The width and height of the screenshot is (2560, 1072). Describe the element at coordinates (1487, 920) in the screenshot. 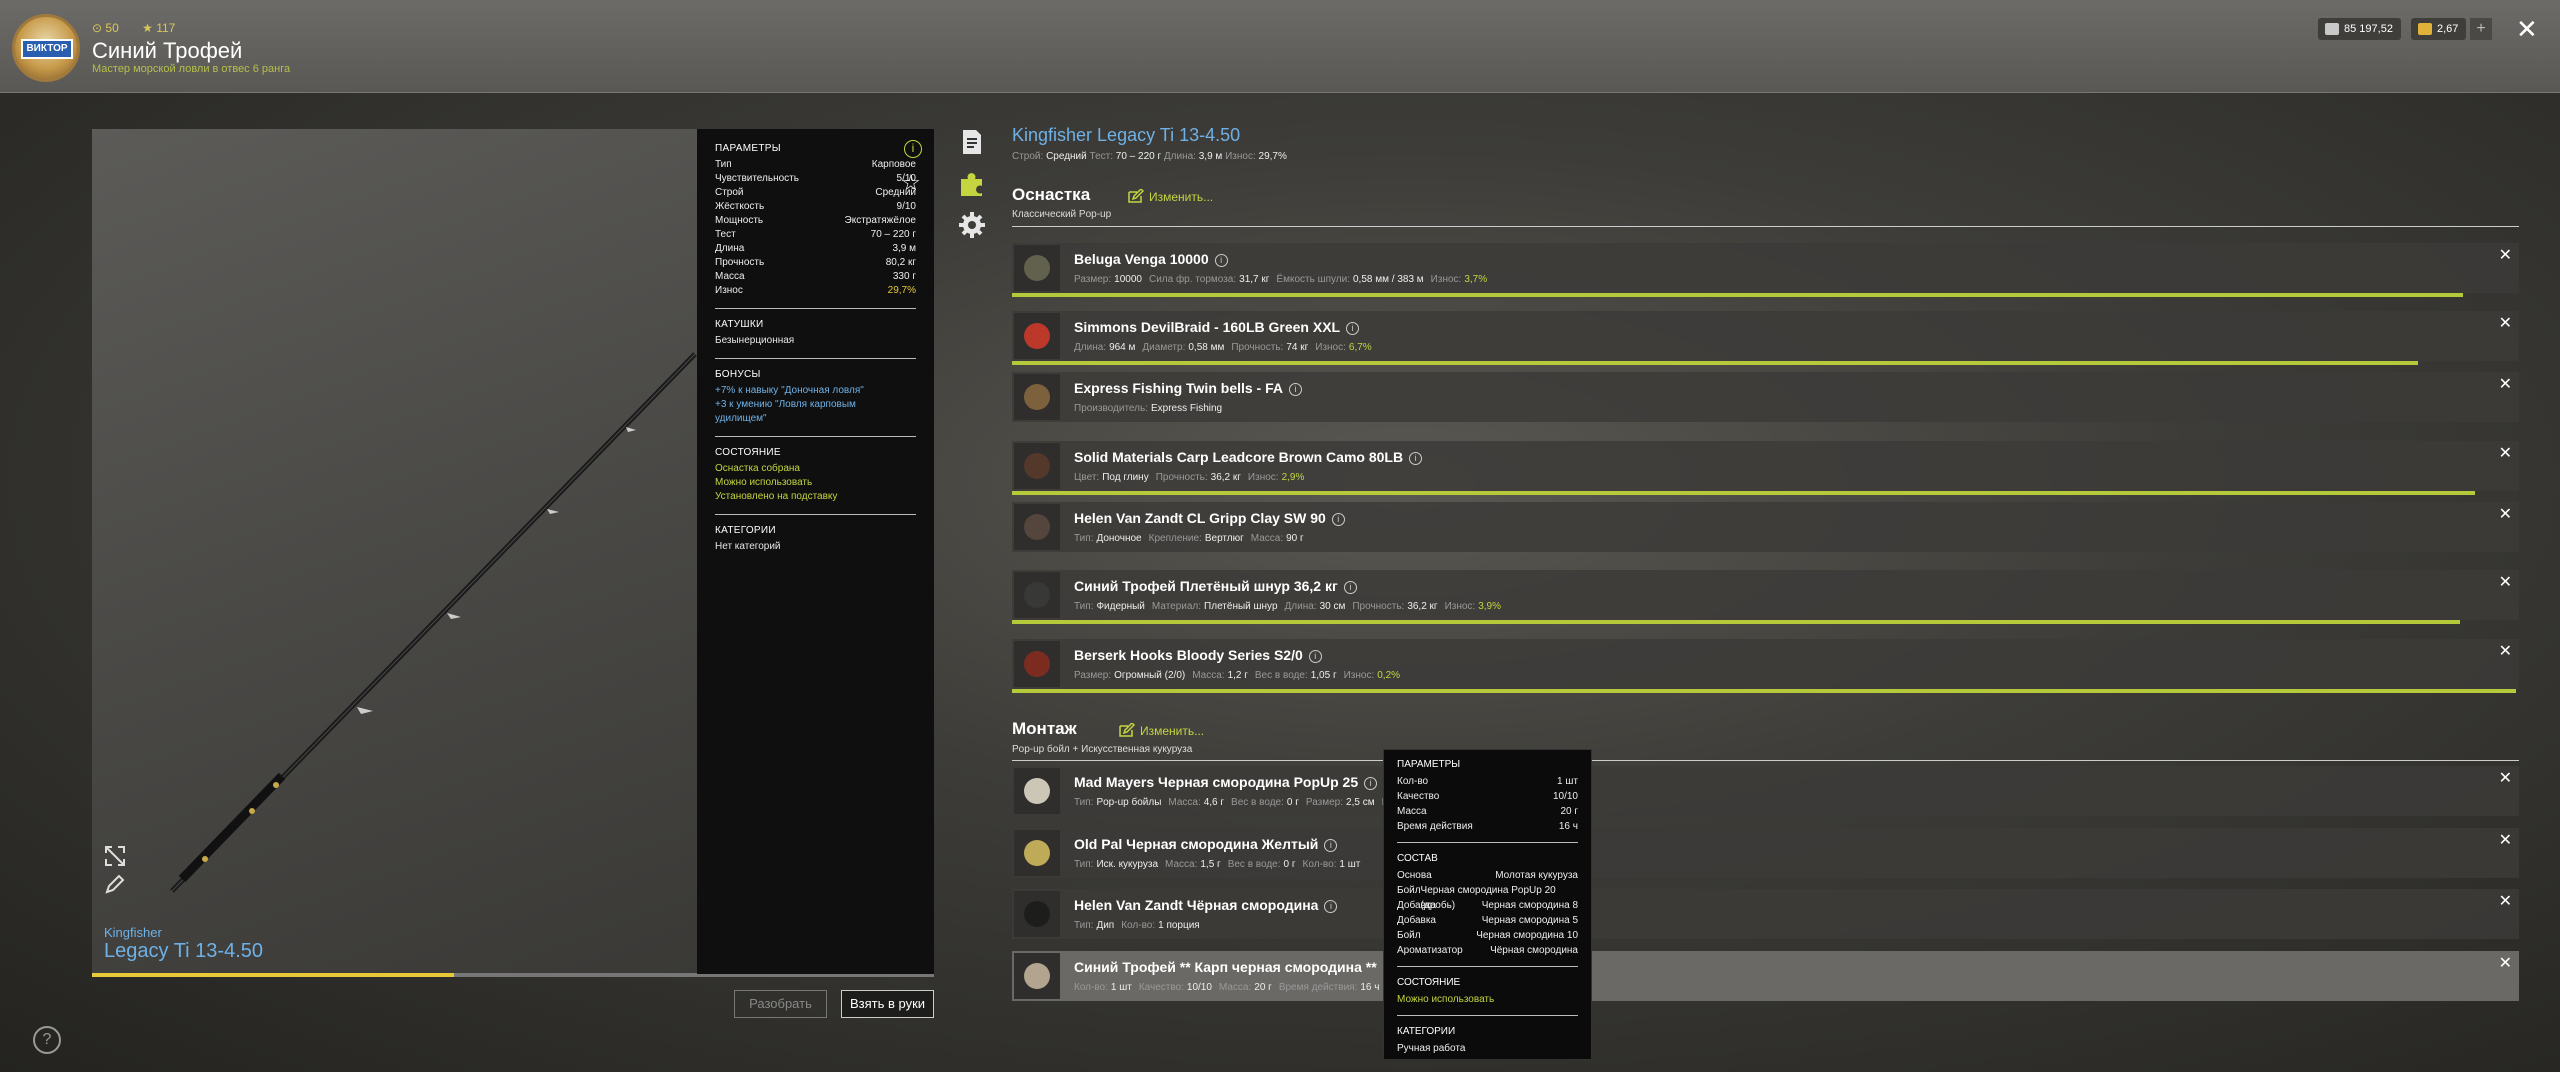

I see `tooltip-composition-row: Добавка Черная смородина 5` at that location.